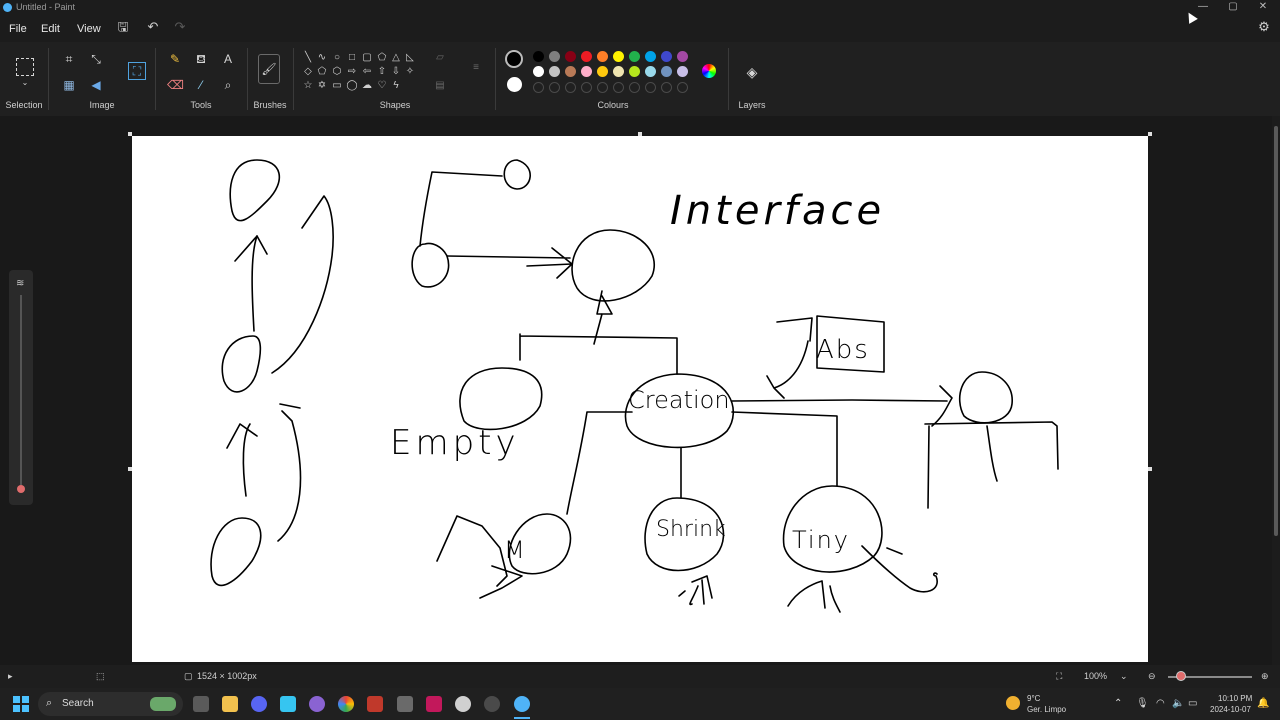 The width and height of the screenshot is (1280, 720). I want to click on flip-icon: ◀, so click(96, 85).